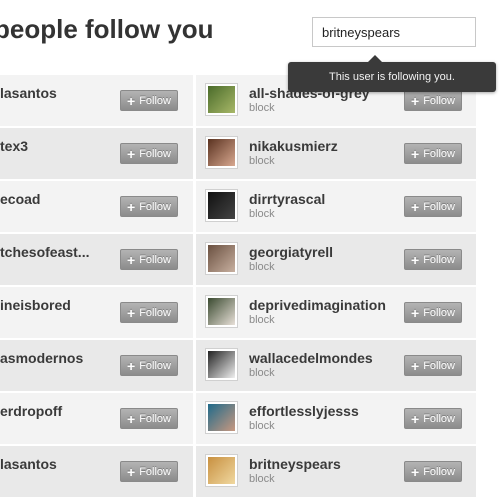 This screenshot has width=500, height=502. What do you see at coordinates (295, 464) in the screenshot?
I see `username-link: britneyspears` at bounding box center [295, 464].